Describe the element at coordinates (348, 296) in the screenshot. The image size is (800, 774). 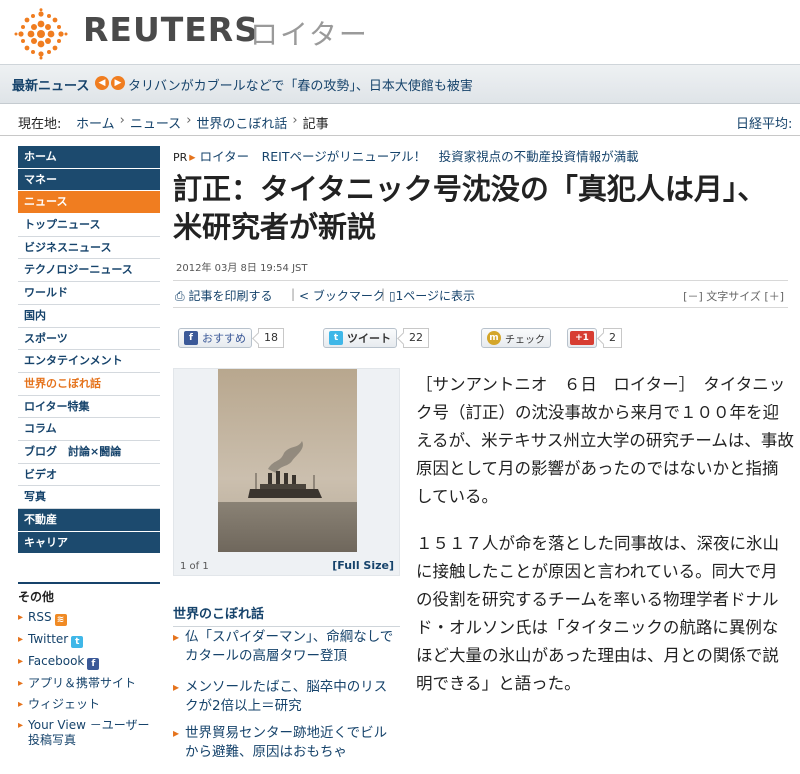
I see `bookmark-label: ブックマーク` at that location.